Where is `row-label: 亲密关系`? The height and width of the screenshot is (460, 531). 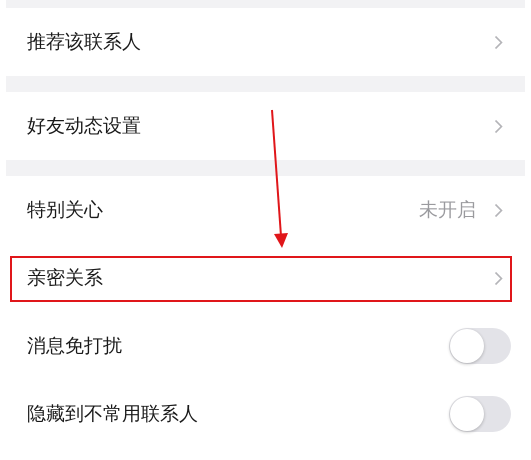 row-label: 亲密关系 is located at coordinates (65, 278).